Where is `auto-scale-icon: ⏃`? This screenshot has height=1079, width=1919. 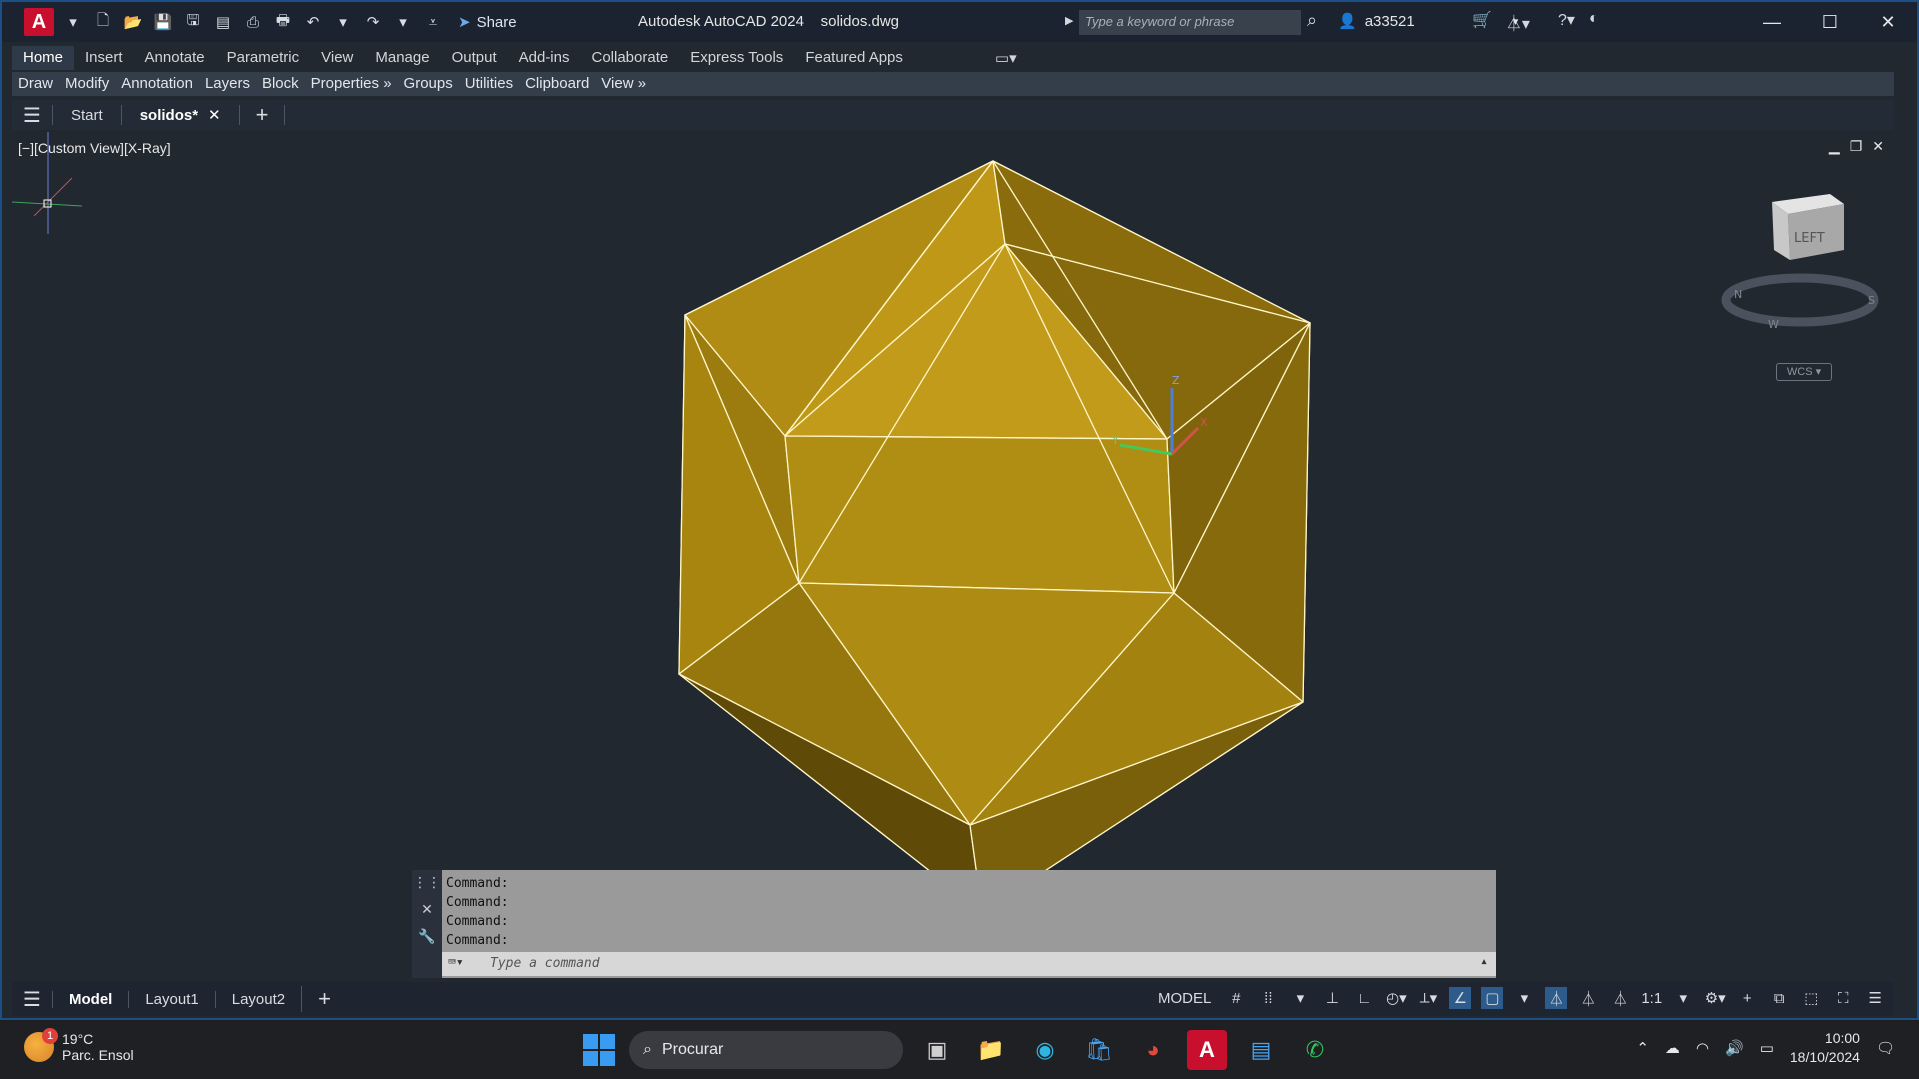 auto-scale-icon: ⏃ is located at coordinates (1588, 998).